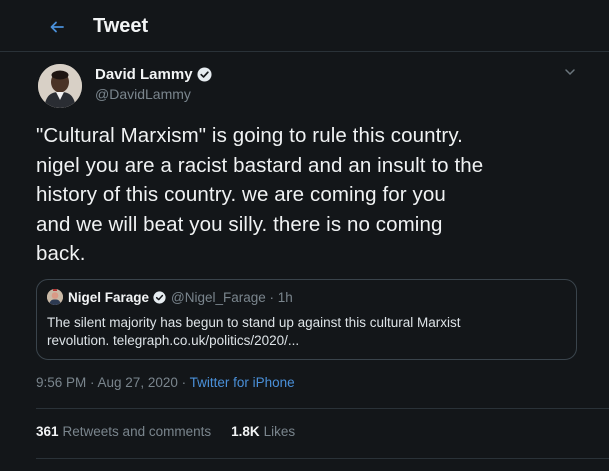 This screenshot has height=471, width=609. What do you see at coordinates (113, 382) in the screenshot?
I see `tweet-datetime: 9:56 PM · Aug 27, 2020 ·` at bounding box center [113, 382].